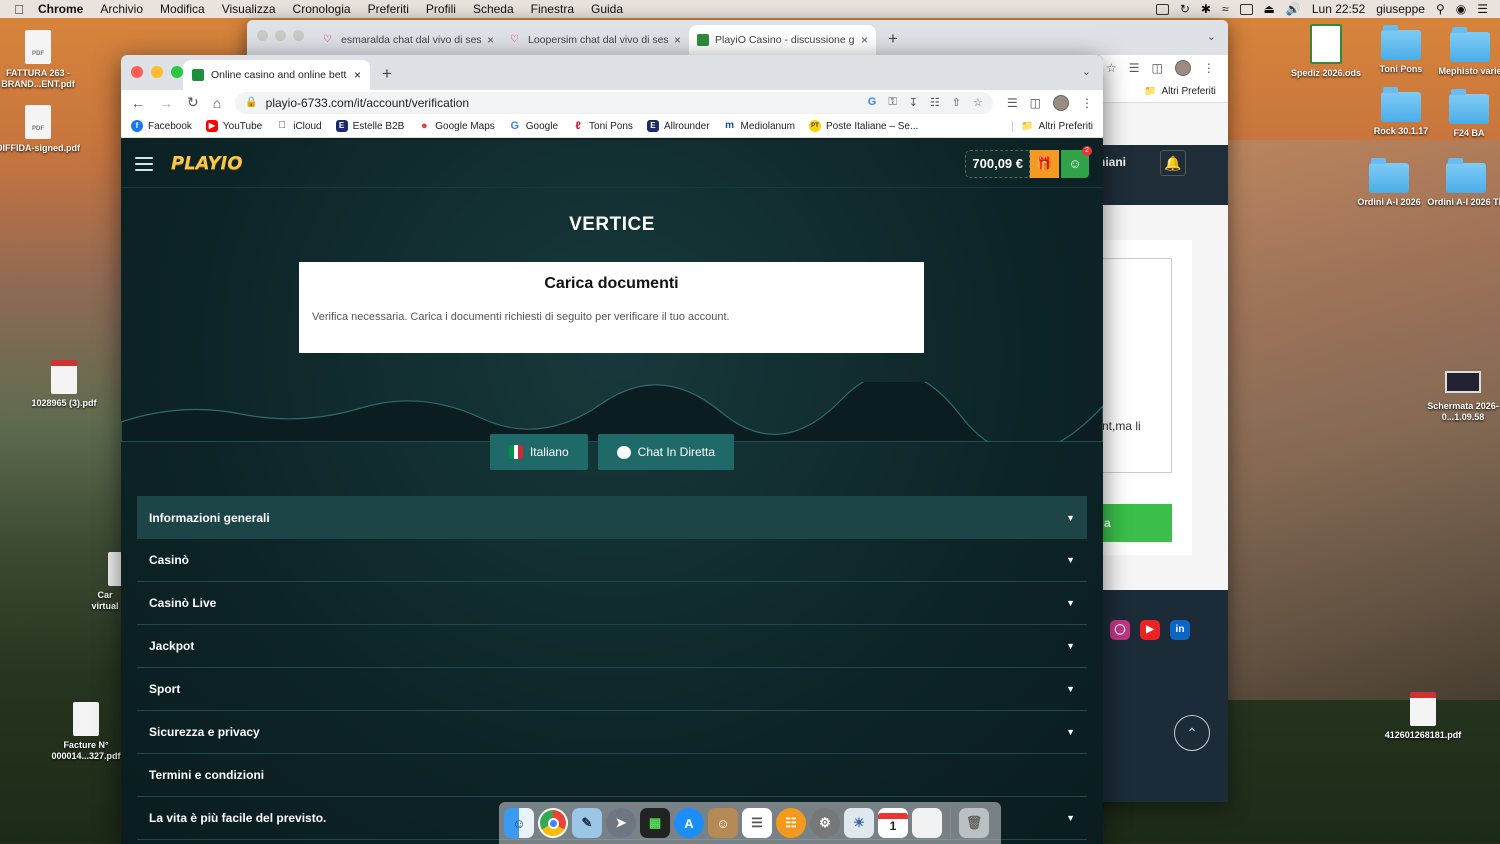 The image size is (1500, 844). Describe the element at coordinates (655, 823) in the screenshot. I see `activity-monitor-icon: ▦` at that location.